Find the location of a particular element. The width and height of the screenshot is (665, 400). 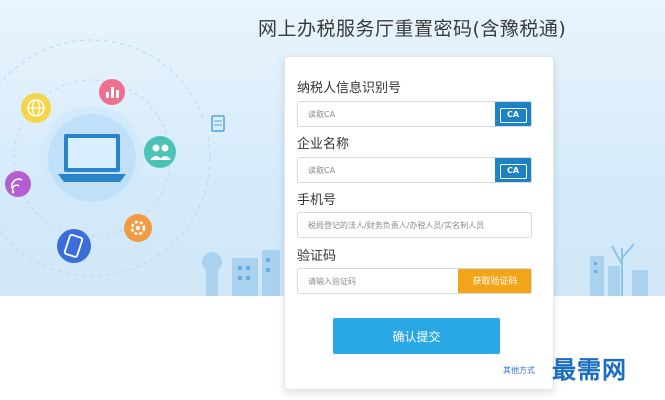

other-methods-link: 其他方式 is located at coordinates (519, 370).